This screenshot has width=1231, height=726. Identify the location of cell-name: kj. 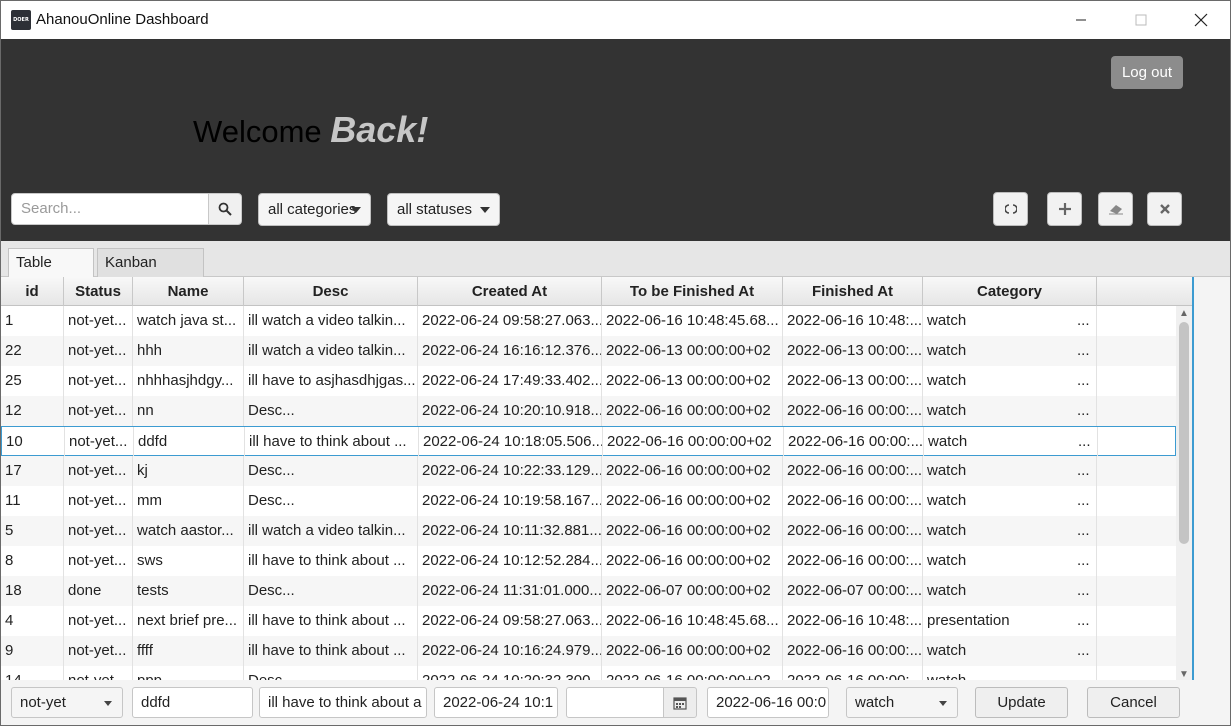
(188, 471).